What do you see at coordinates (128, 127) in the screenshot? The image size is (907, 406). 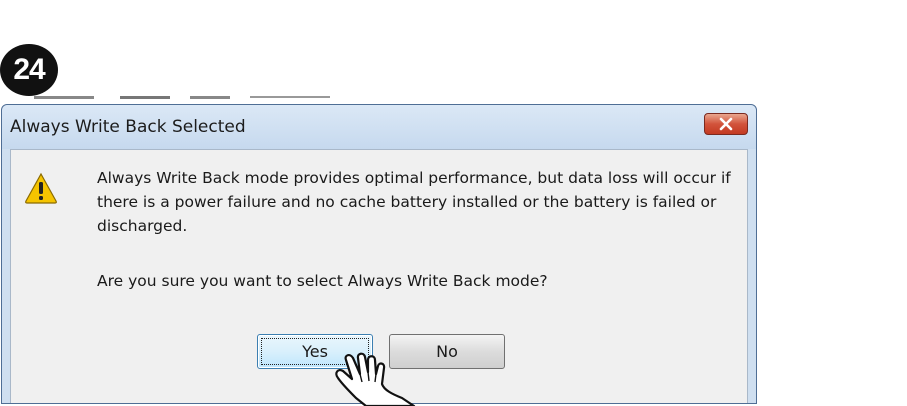 I see `dialog-title: Always Write Back Selected` at bounding box center [128, 127].